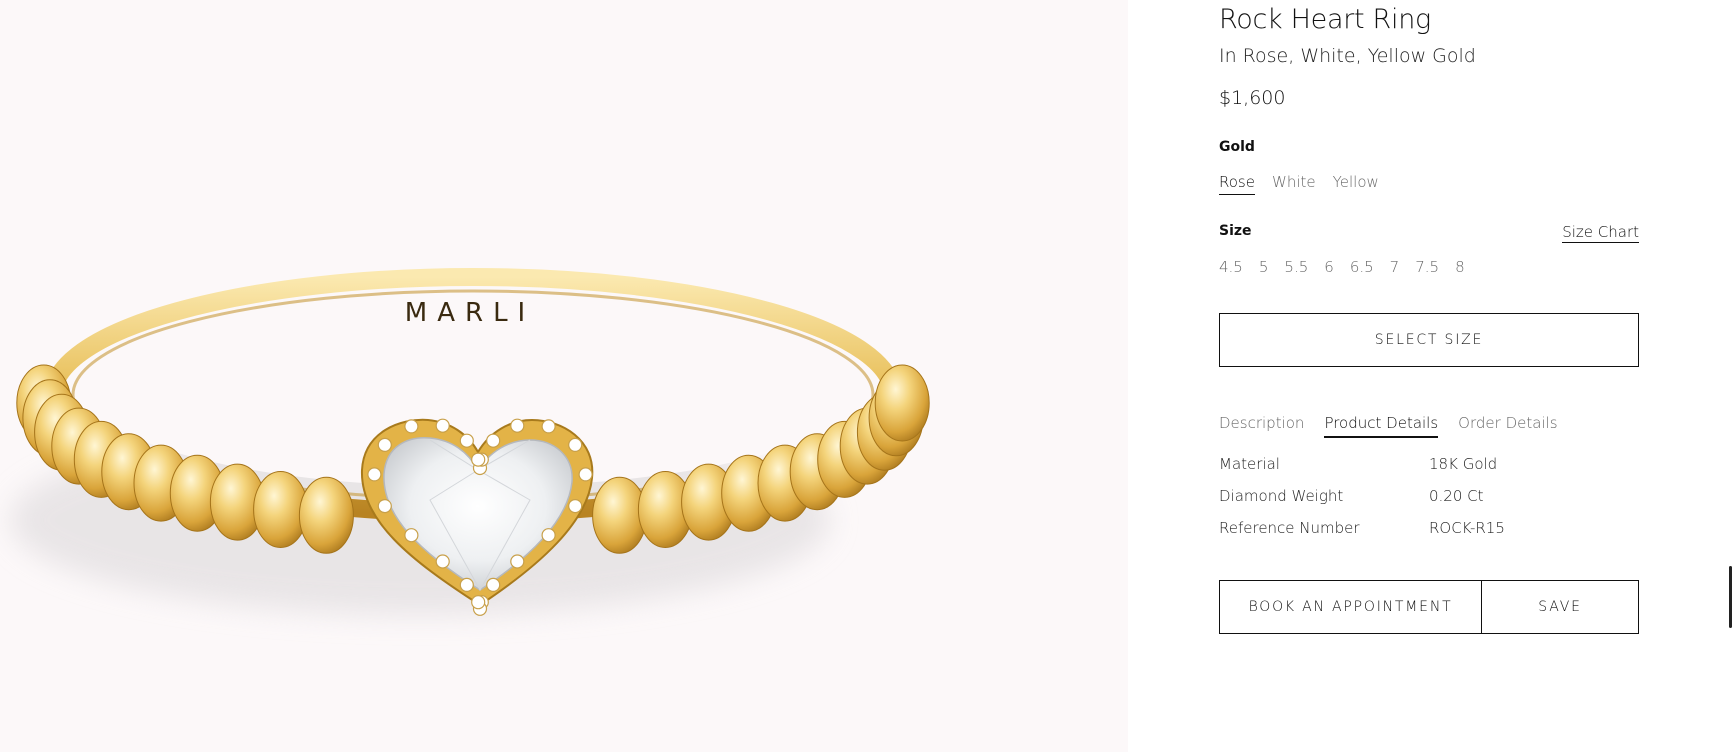 The height and width of the screenshot is (752, 1732). Describe the element at coordinates (1456, 496) in the screenshot. I see `spec-value: 0.20 Ct` at that location.